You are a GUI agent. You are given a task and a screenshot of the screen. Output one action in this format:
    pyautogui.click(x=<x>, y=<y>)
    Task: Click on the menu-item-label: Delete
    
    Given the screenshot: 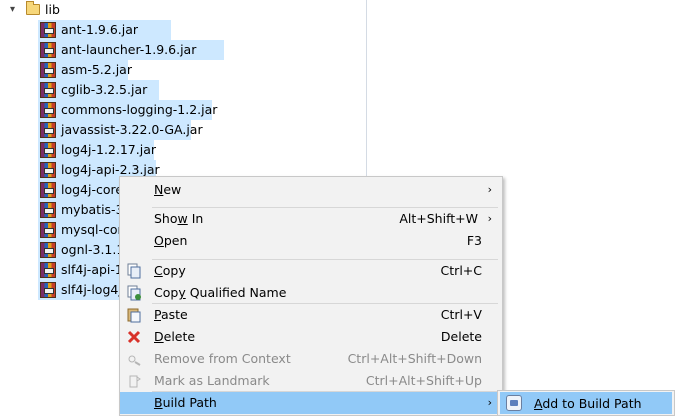 What is the action you would take?
    pyautogui.click(x=175, y=336)
    